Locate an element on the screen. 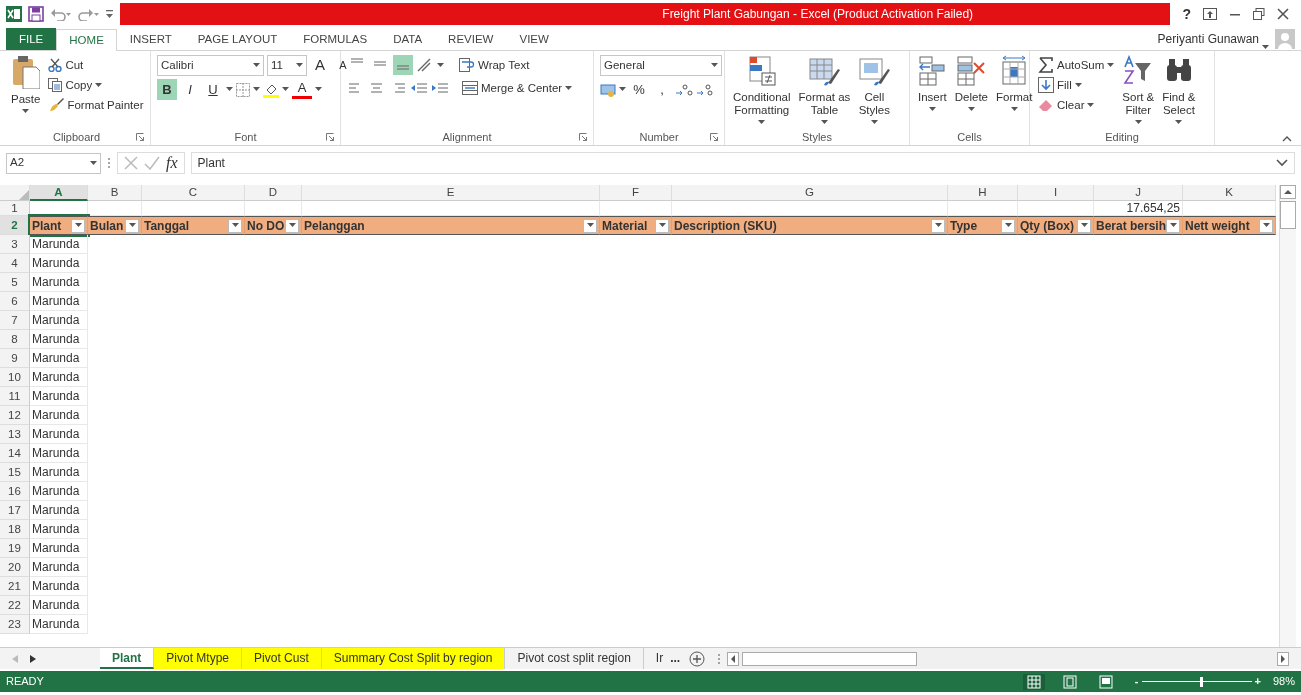 Image resolution: width=1301 pixels, height=695 pixels. percent-button: % is located at coordinates (639, 89).